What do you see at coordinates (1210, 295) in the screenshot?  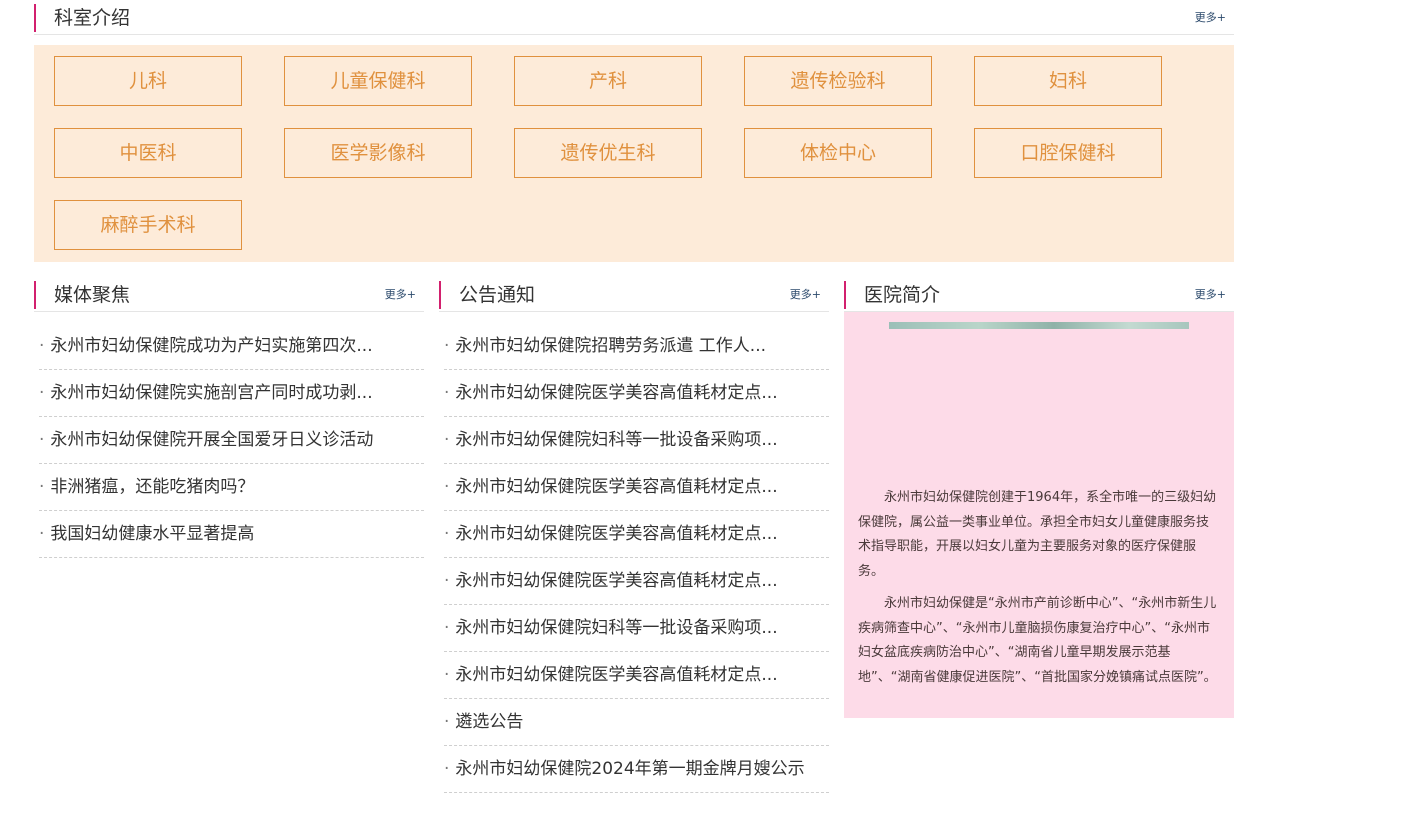 I see `intro-more-link: 更多+` at bounding box center [1210, 295].